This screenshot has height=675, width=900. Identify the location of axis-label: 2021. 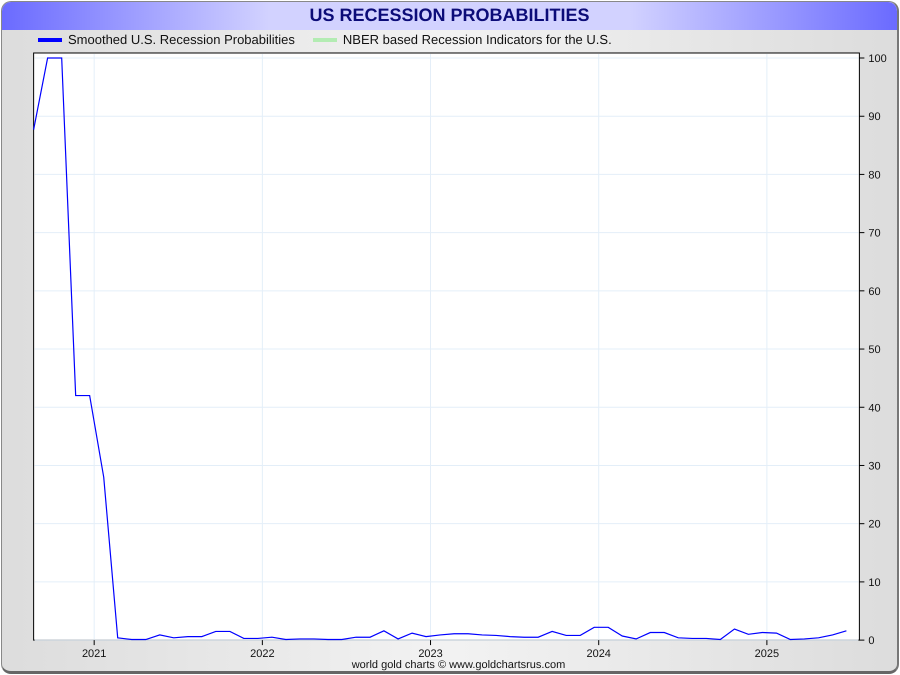
(94, 654).